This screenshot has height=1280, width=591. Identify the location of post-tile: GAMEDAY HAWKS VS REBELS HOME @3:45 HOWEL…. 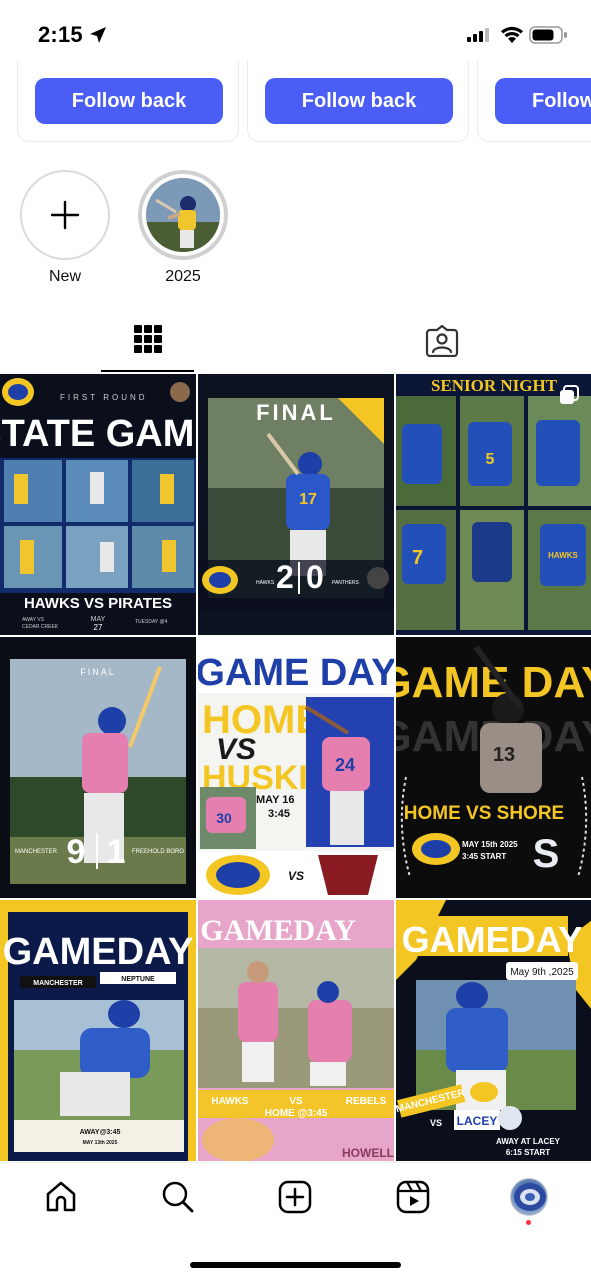
(296, 1030).